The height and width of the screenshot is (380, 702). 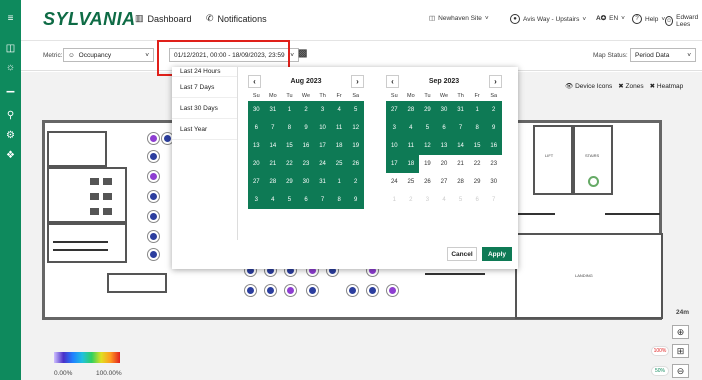 What do you see at coordinates (289, 164) in the screenshot?
I see `day-cell: 22` at bounding box center [289, 164].